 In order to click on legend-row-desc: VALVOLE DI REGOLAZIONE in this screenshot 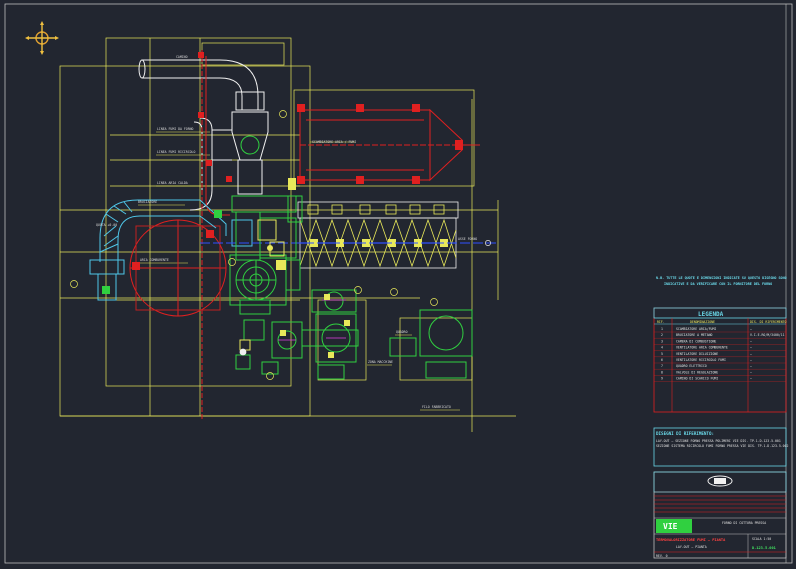, I will do `click(697, 372)`.